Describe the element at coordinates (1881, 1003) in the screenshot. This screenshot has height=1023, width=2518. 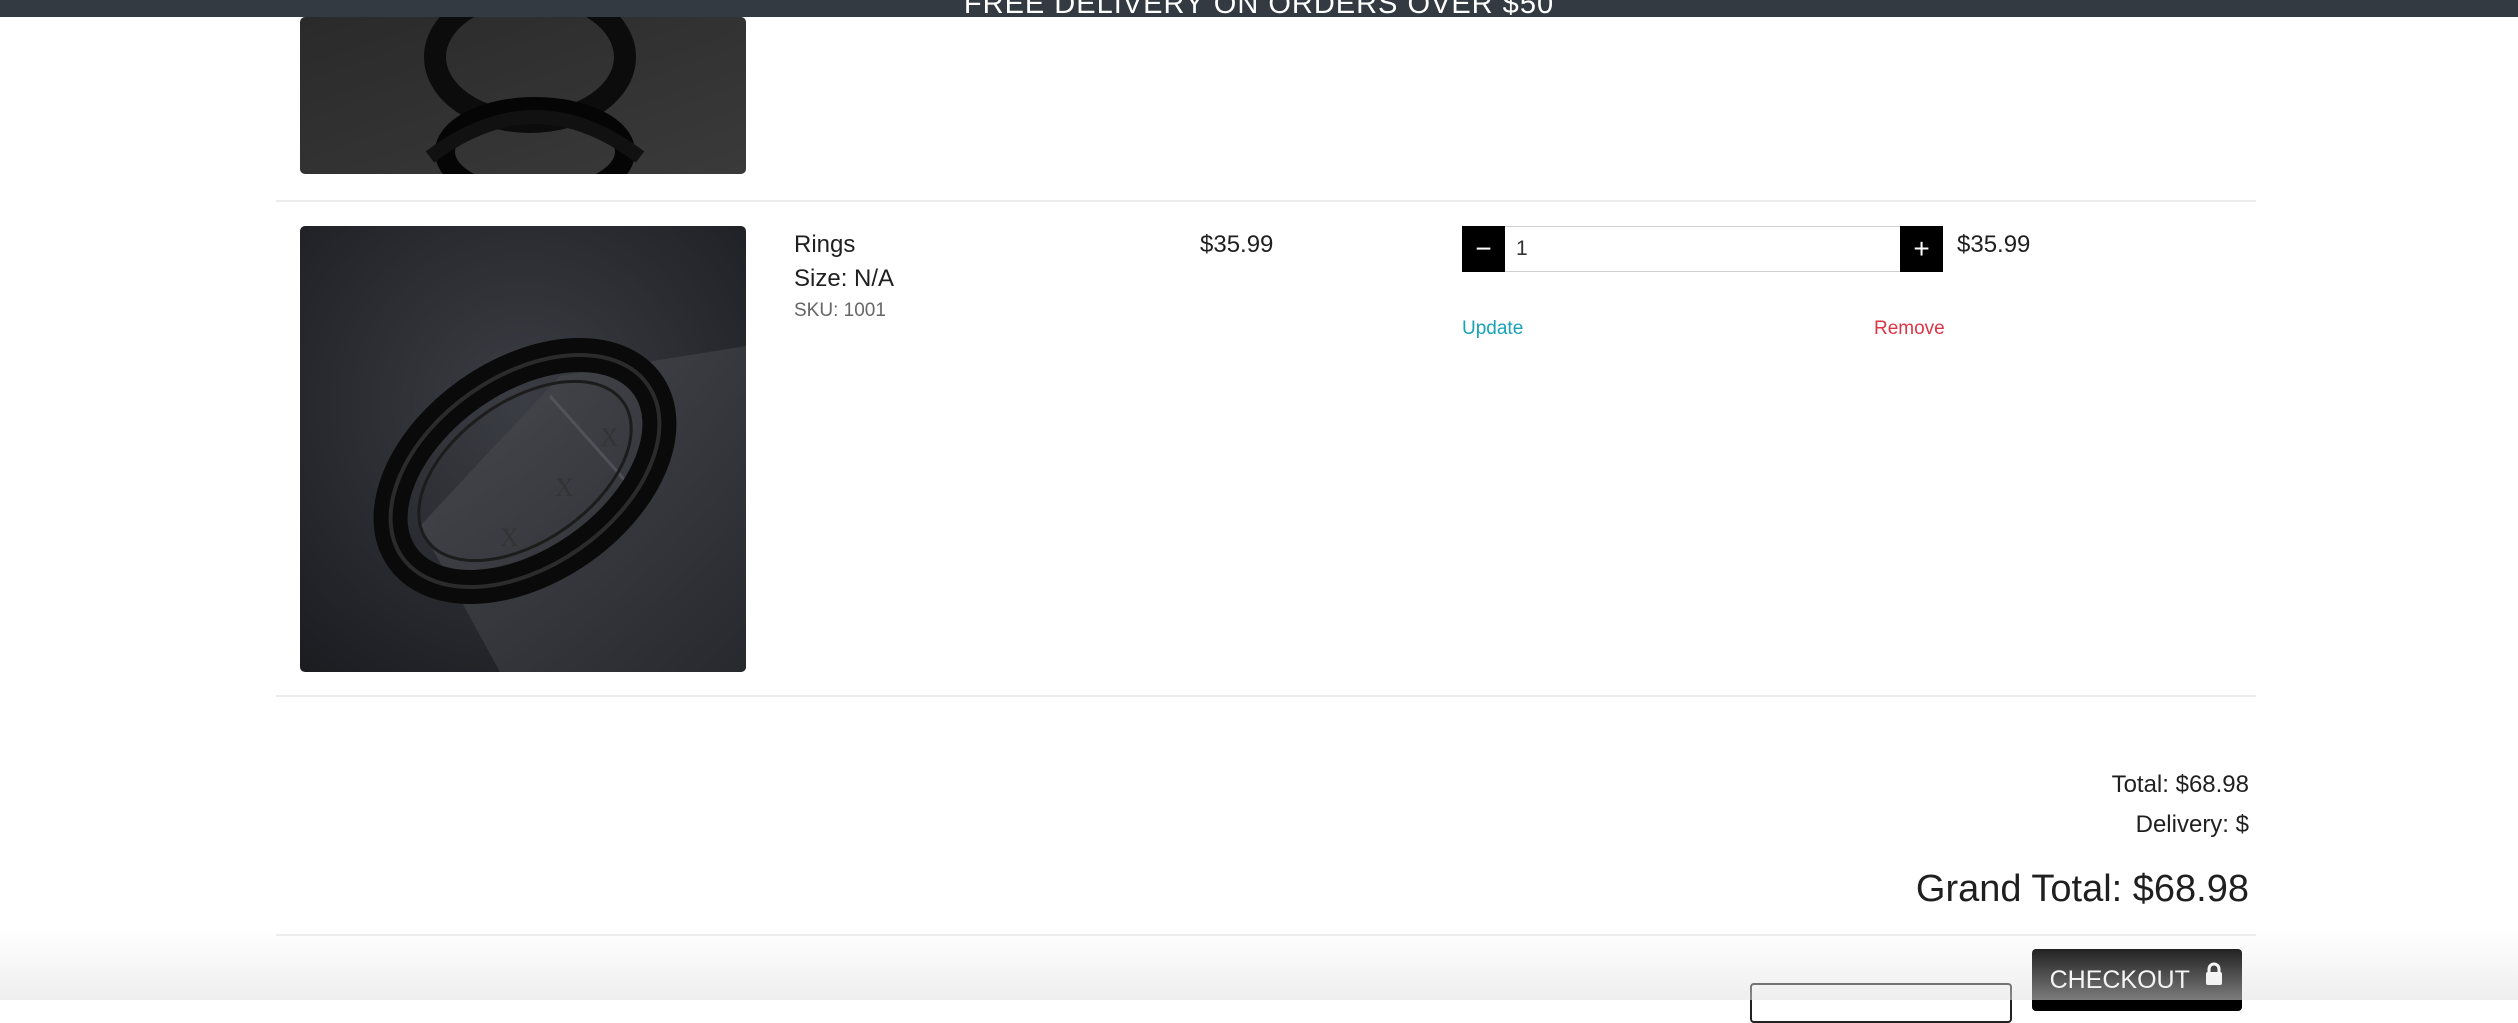
I see `keep-shopping-button` at that location.